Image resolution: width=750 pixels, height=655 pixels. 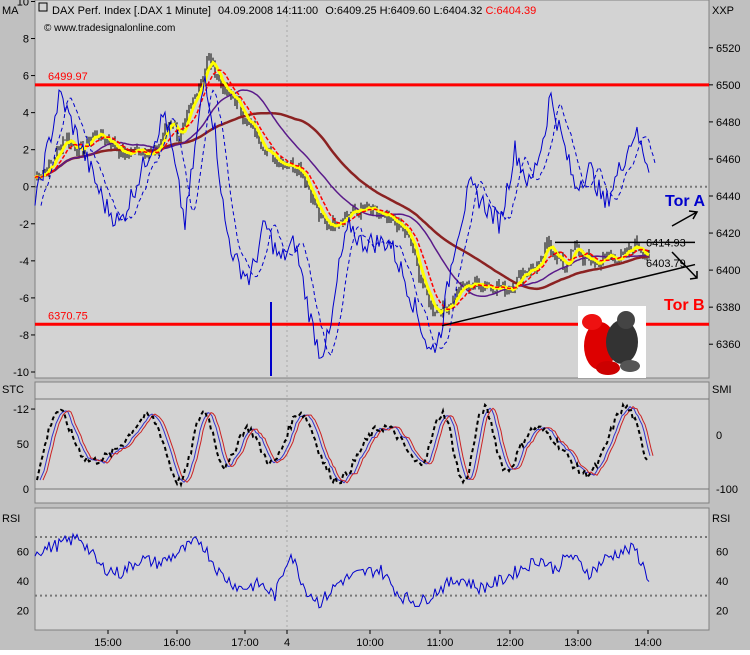 What do you see at coordinates (114, 28) in the screenshot?
I see `source-label: www.tradesignalonline.com` at bounding box center [114, 28].